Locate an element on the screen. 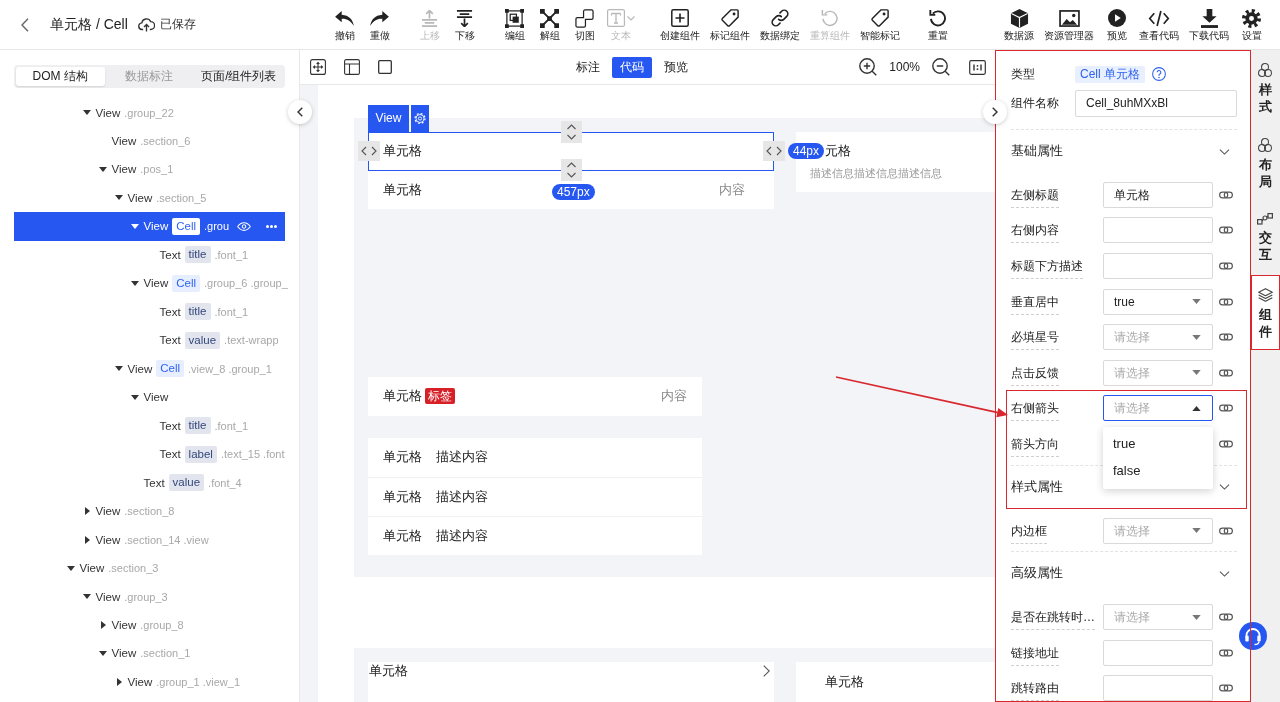 The width and height of the screenshot is (1280, 702). tree-item: View .group_8 is located at coordinates (149, 625).